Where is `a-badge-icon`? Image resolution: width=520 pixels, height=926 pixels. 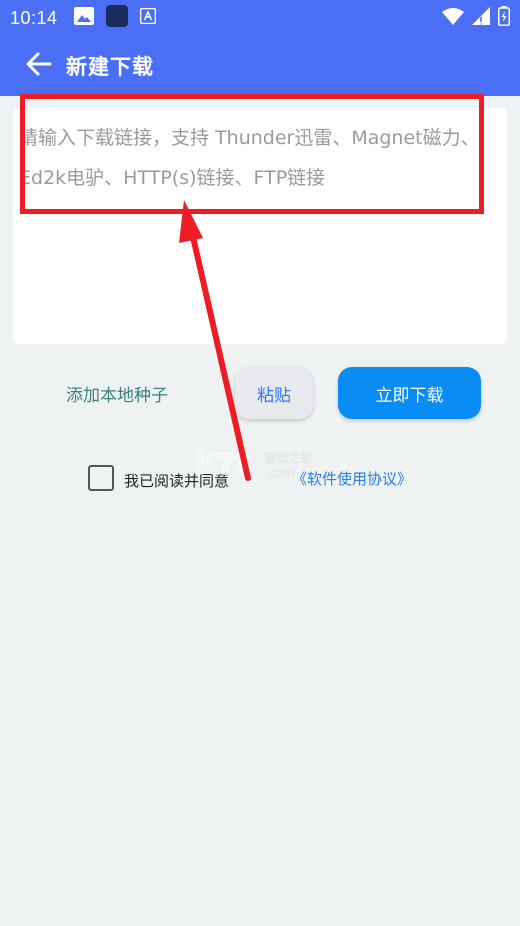
a-badge-icon is located at coordinates (147, 17).